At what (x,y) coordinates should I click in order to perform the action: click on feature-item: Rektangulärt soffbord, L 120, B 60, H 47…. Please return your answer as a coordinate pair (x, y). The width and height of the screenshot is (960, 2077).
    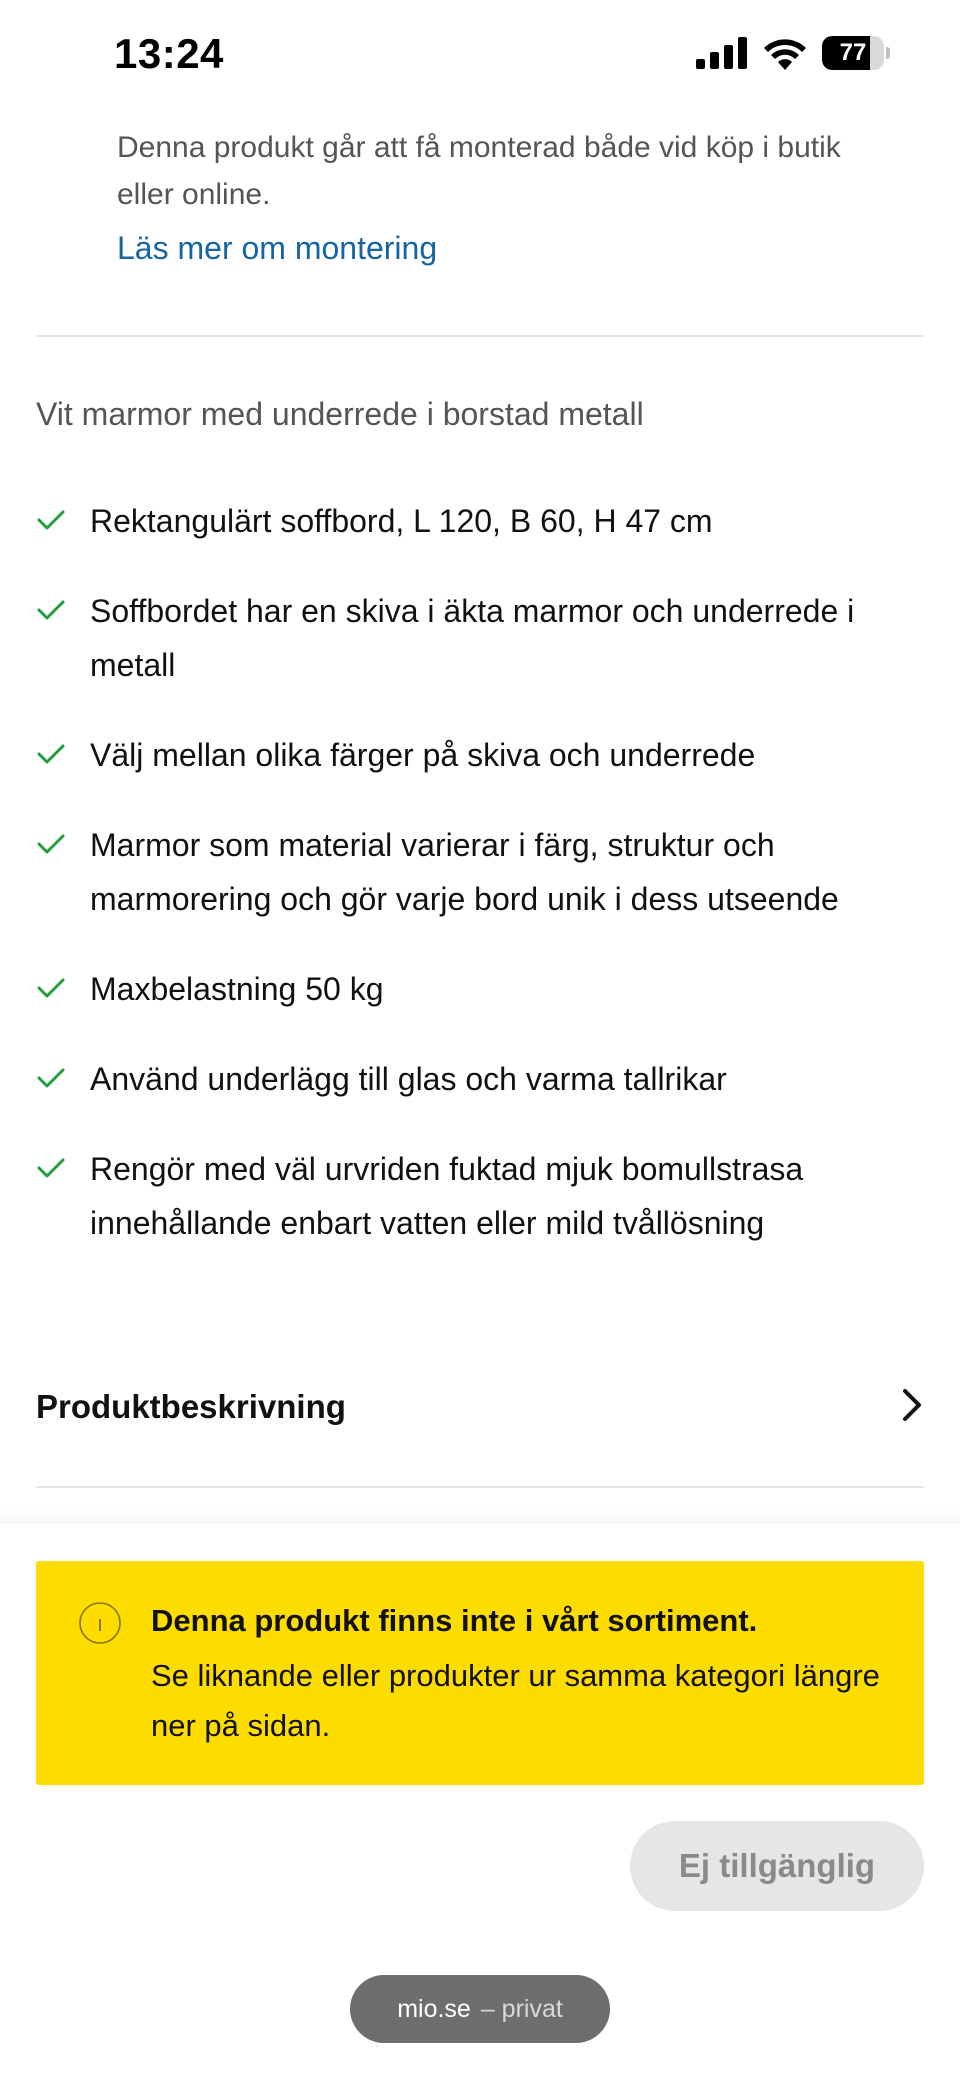
    Looking at the image, I should click on (480, 521).